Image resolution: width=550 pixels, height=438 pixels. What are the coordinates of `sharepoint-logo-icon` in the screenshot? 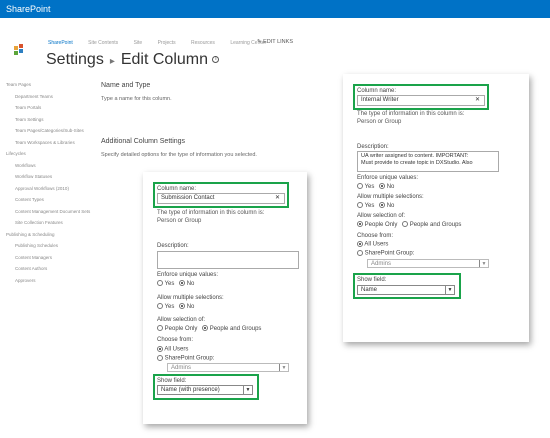 It's located at (20, 50).